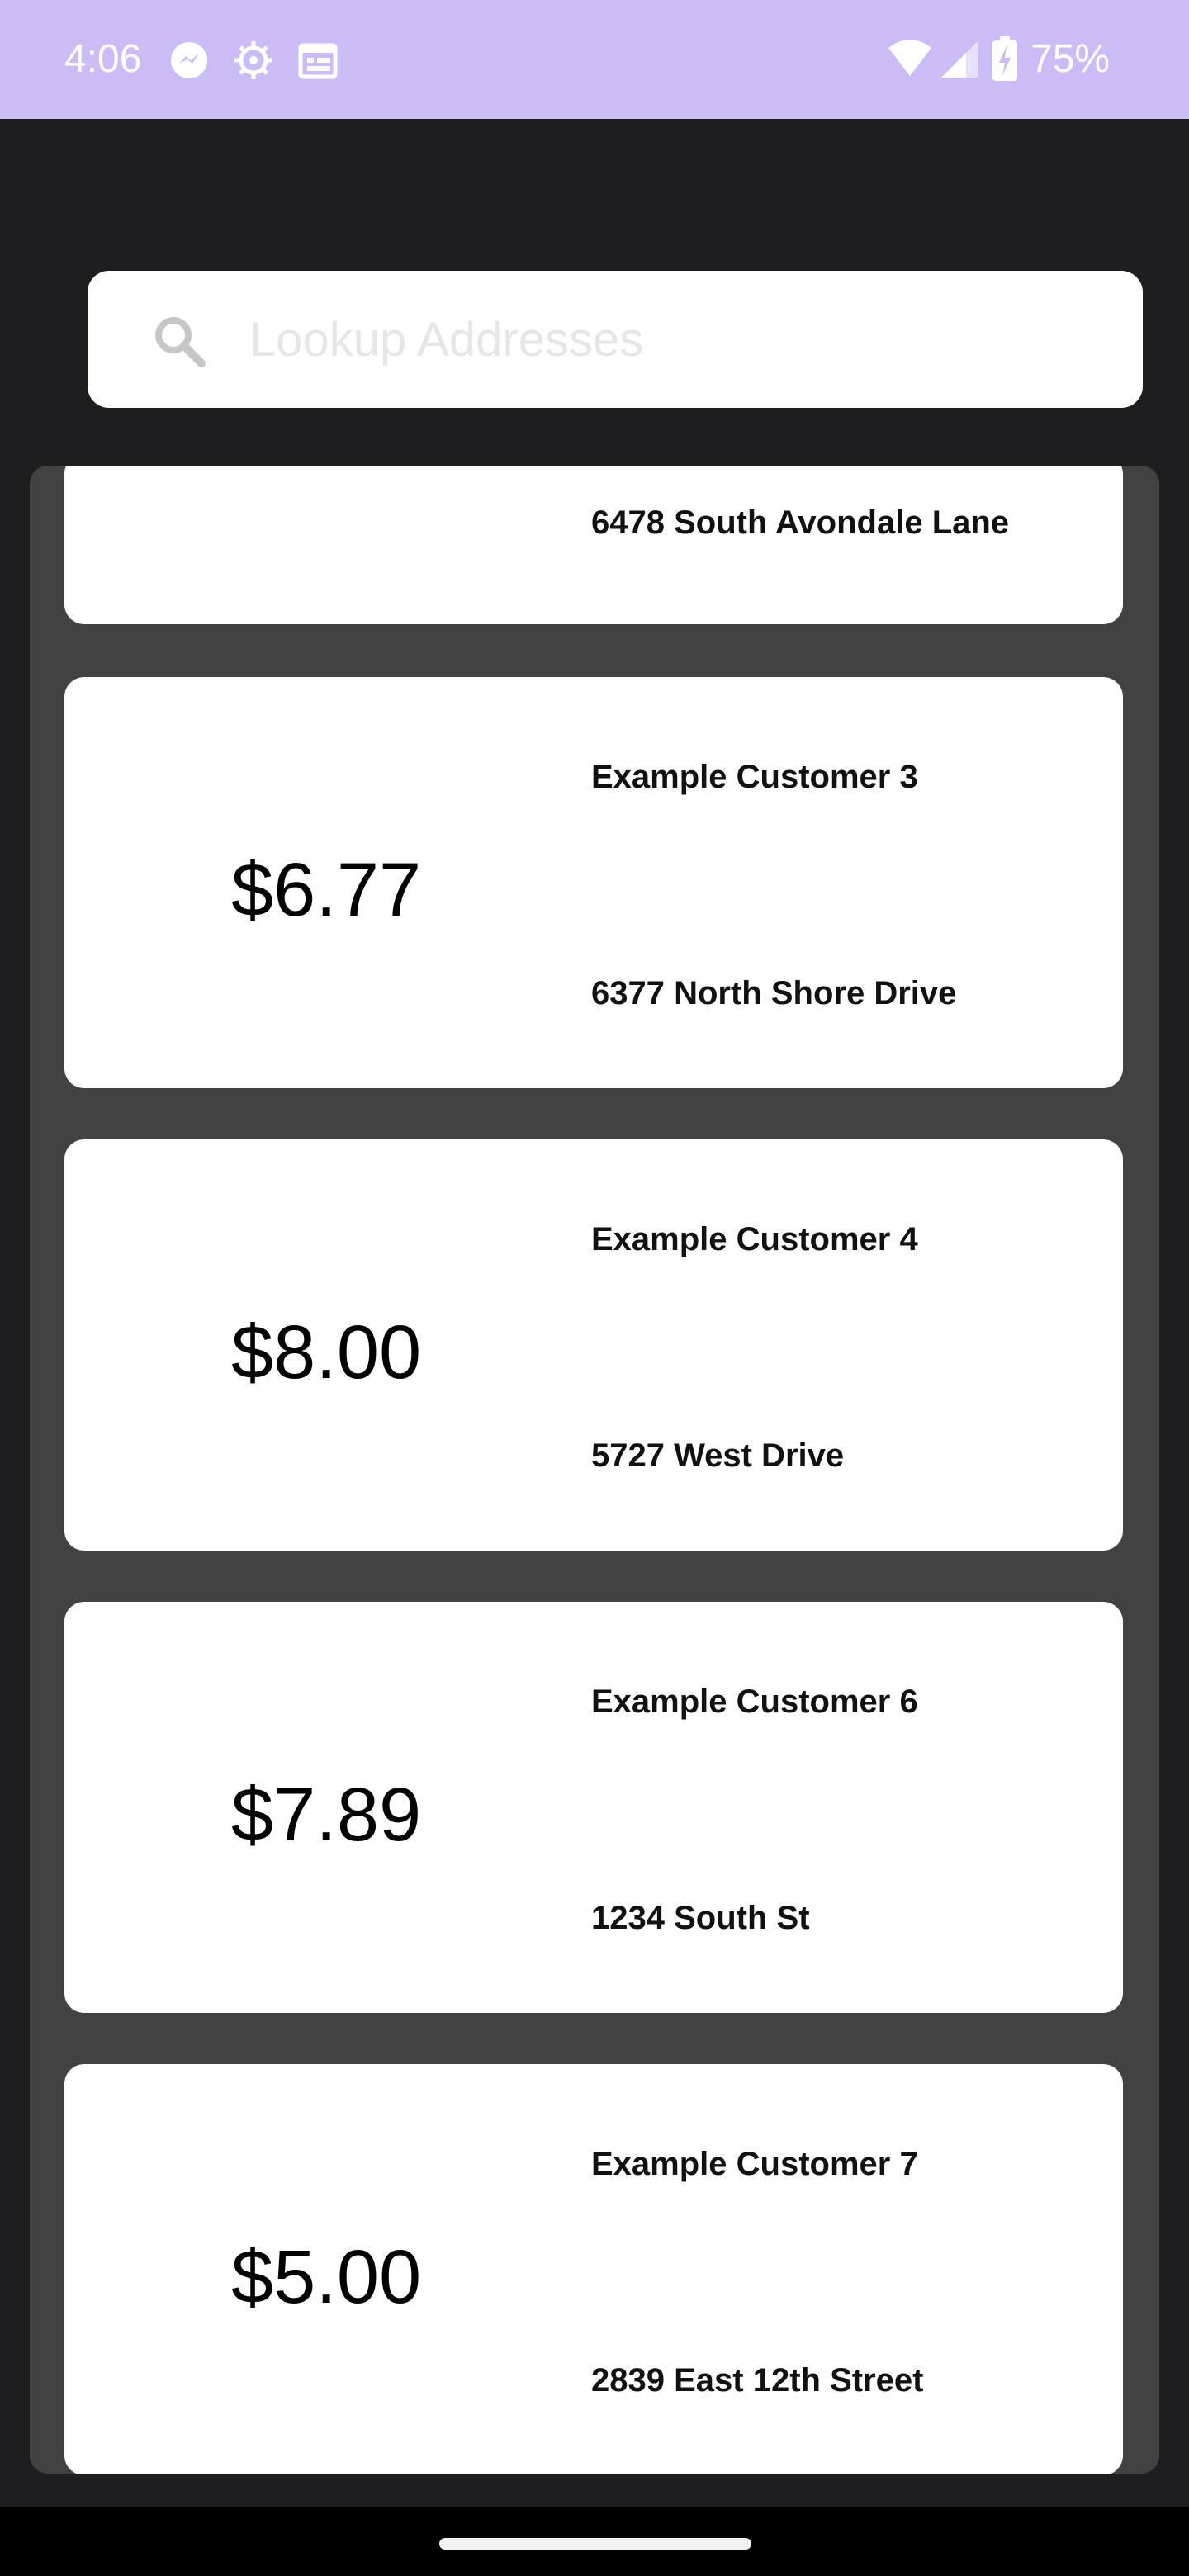 The height and width of the screenshot is (2576, 1189). Describe the element at coordinates (774, 993) in the screenshot. I see `card-address: 6377 North Shore Drive` at that location.